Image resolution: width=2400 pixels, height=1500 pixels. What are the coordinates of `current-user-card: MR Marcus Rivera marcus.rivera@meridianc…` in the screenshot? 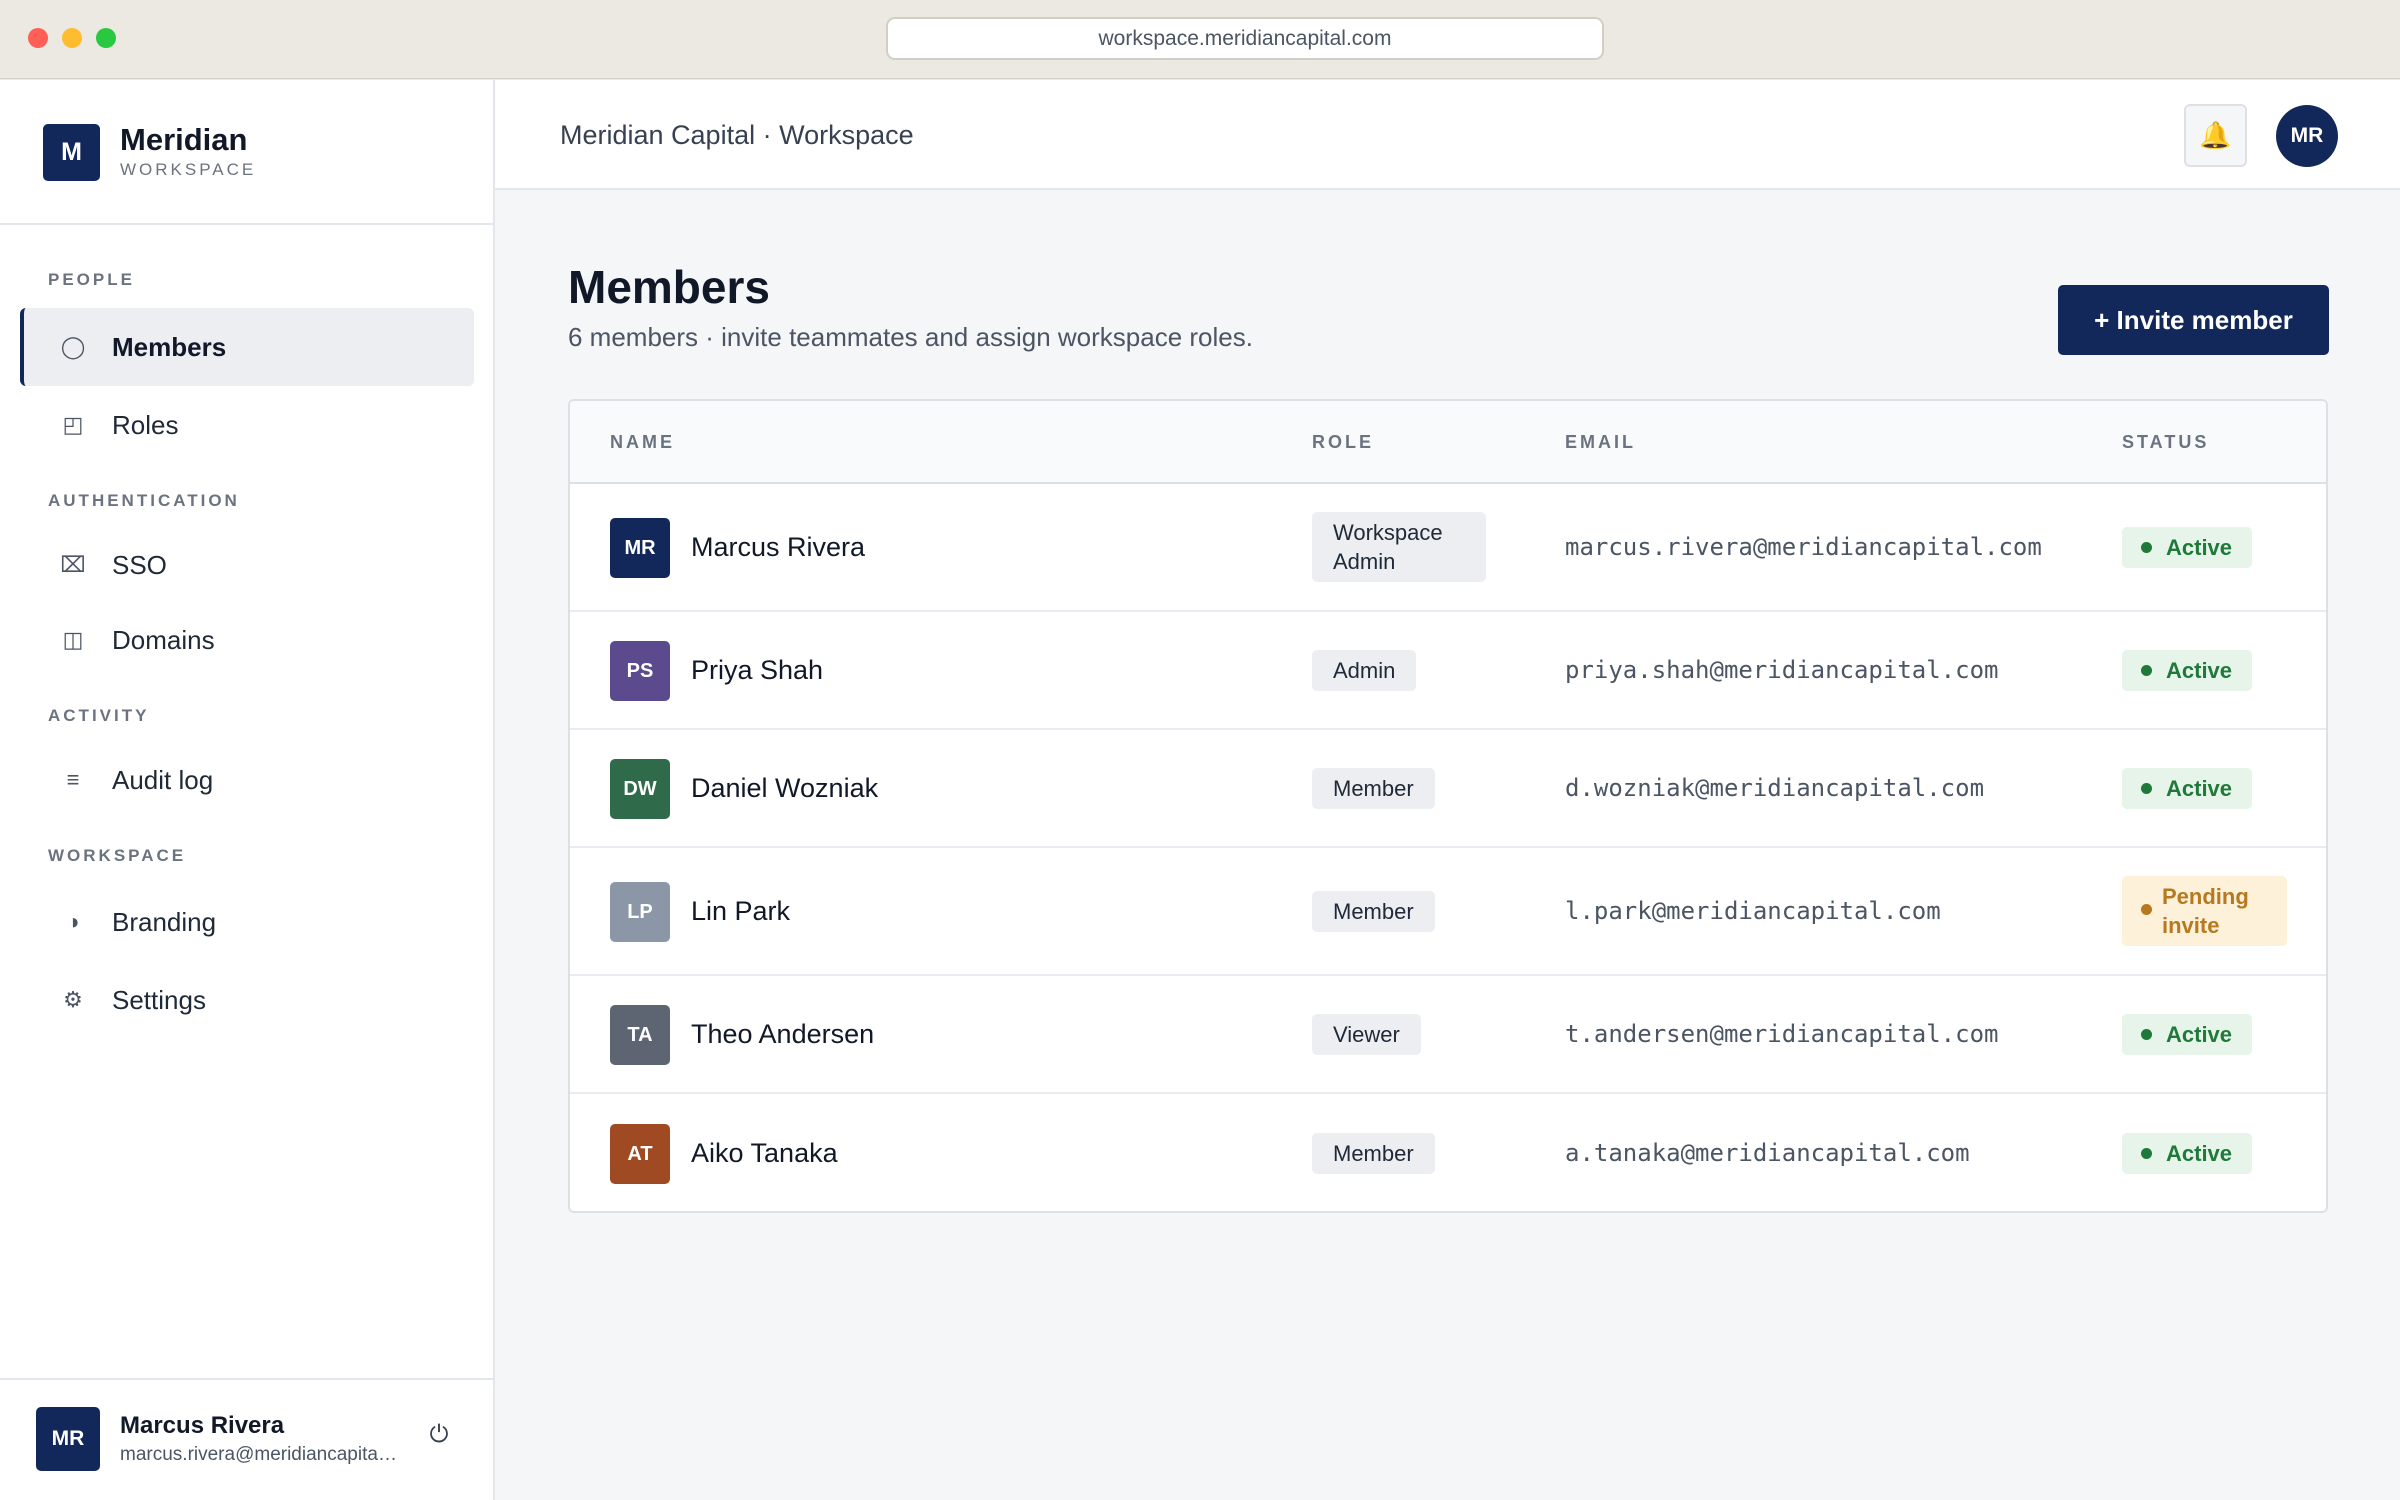 It's located at (246, 1439).